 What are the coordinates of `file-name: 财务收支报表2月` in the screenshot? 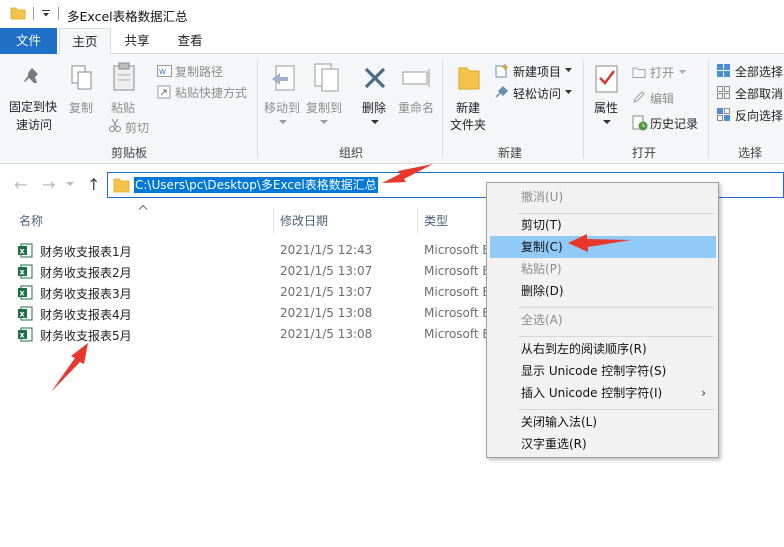 It's located at (86, 273).